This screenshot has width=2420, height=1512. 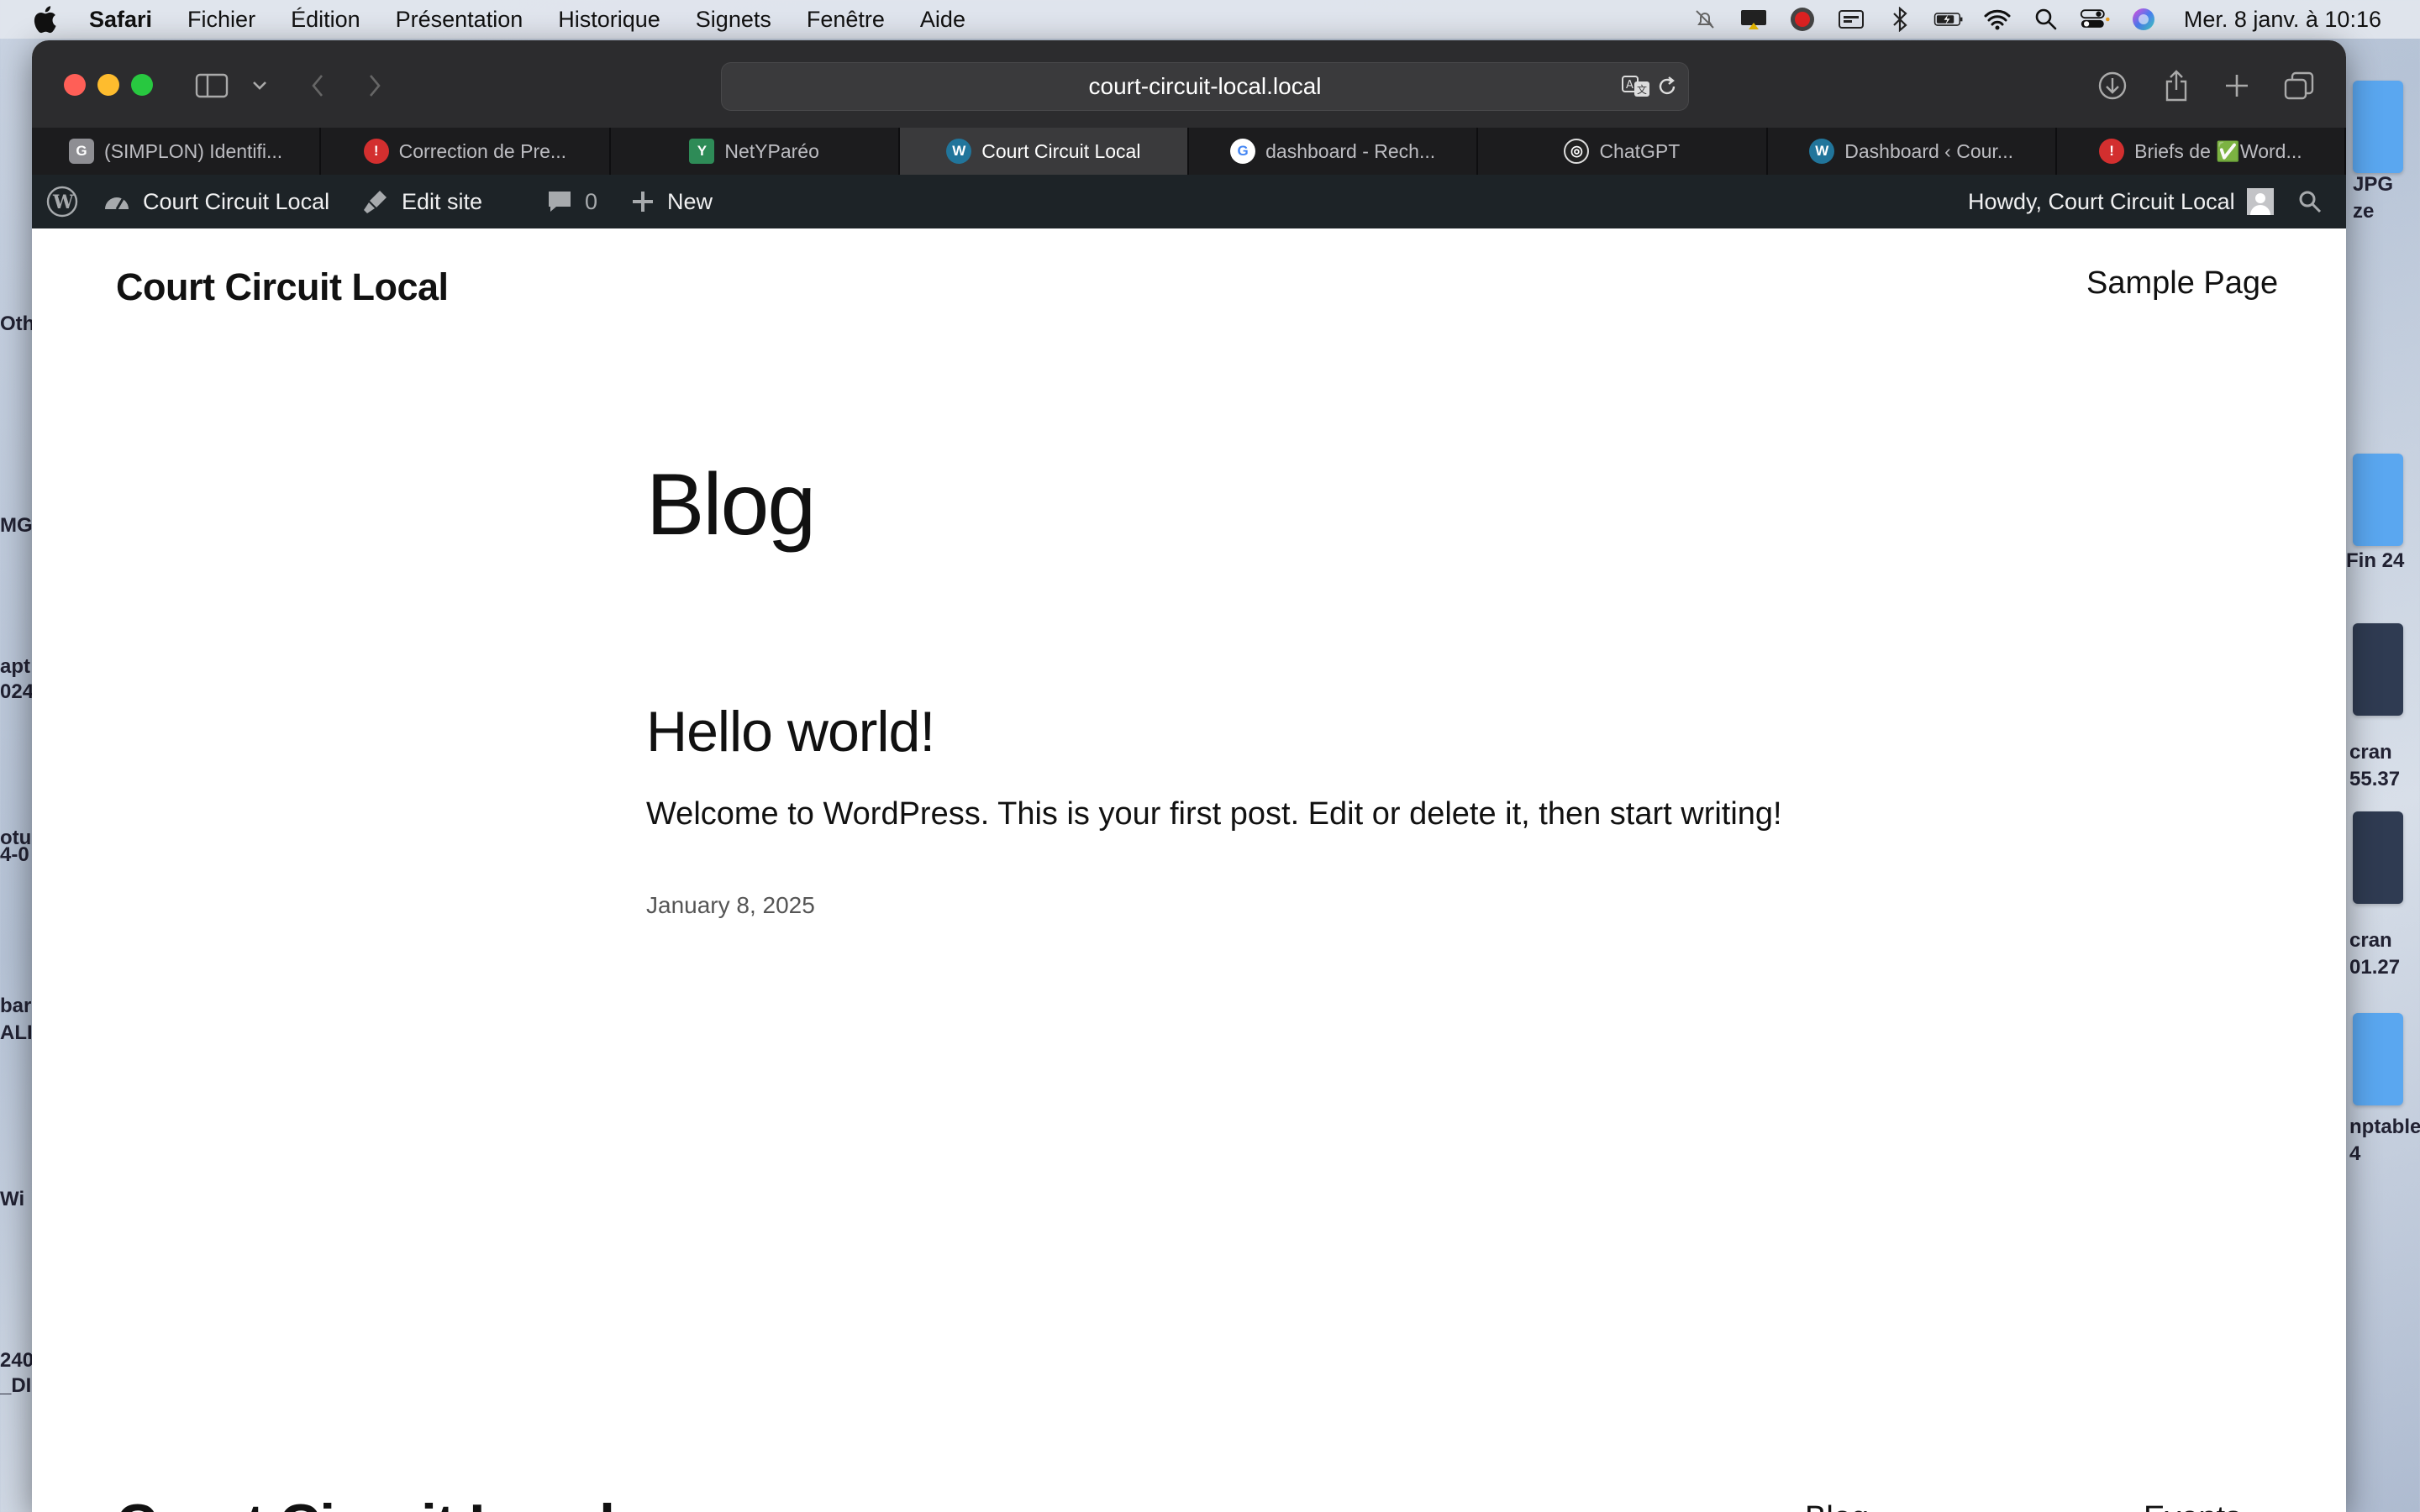 I want to click on wordpress-logo-icon: W, so click(x=68, y=201).